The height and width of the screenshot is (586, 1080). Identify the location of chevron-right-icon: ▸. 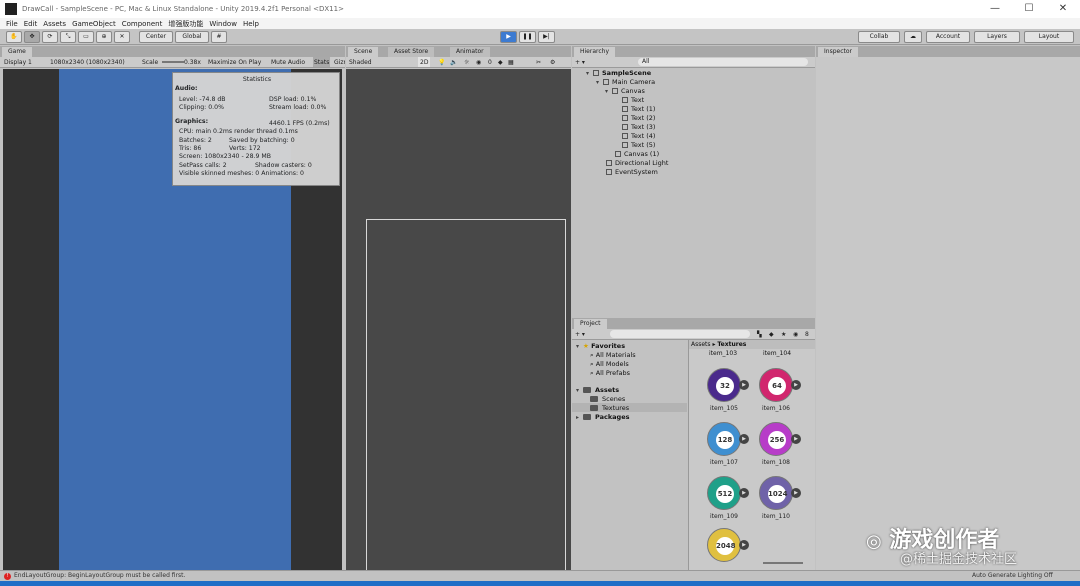
(579, 417).